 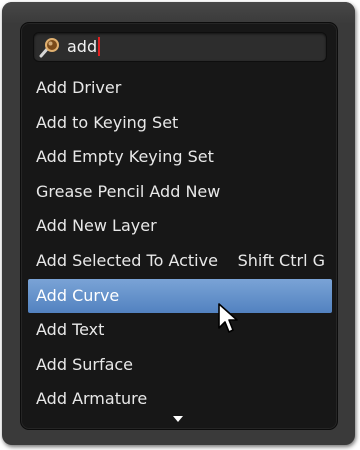 What do you see at coordinates (179, 88) in the screenshot?
I see `menu-item-add-driver: Add Driver` at bounding box center [179, 88].